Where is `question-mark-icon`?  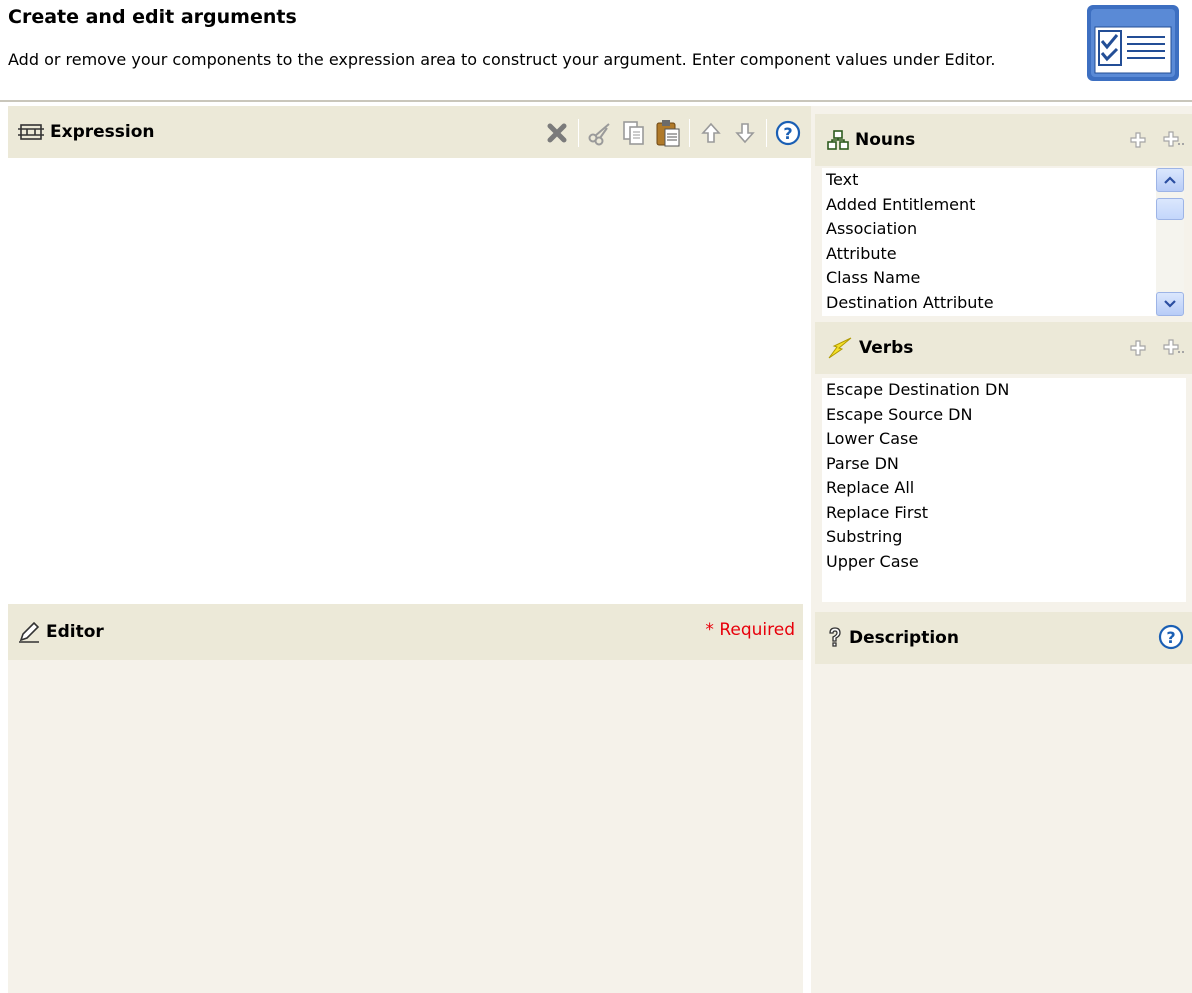
question-mark-icon is located at coordinates (835, 638).